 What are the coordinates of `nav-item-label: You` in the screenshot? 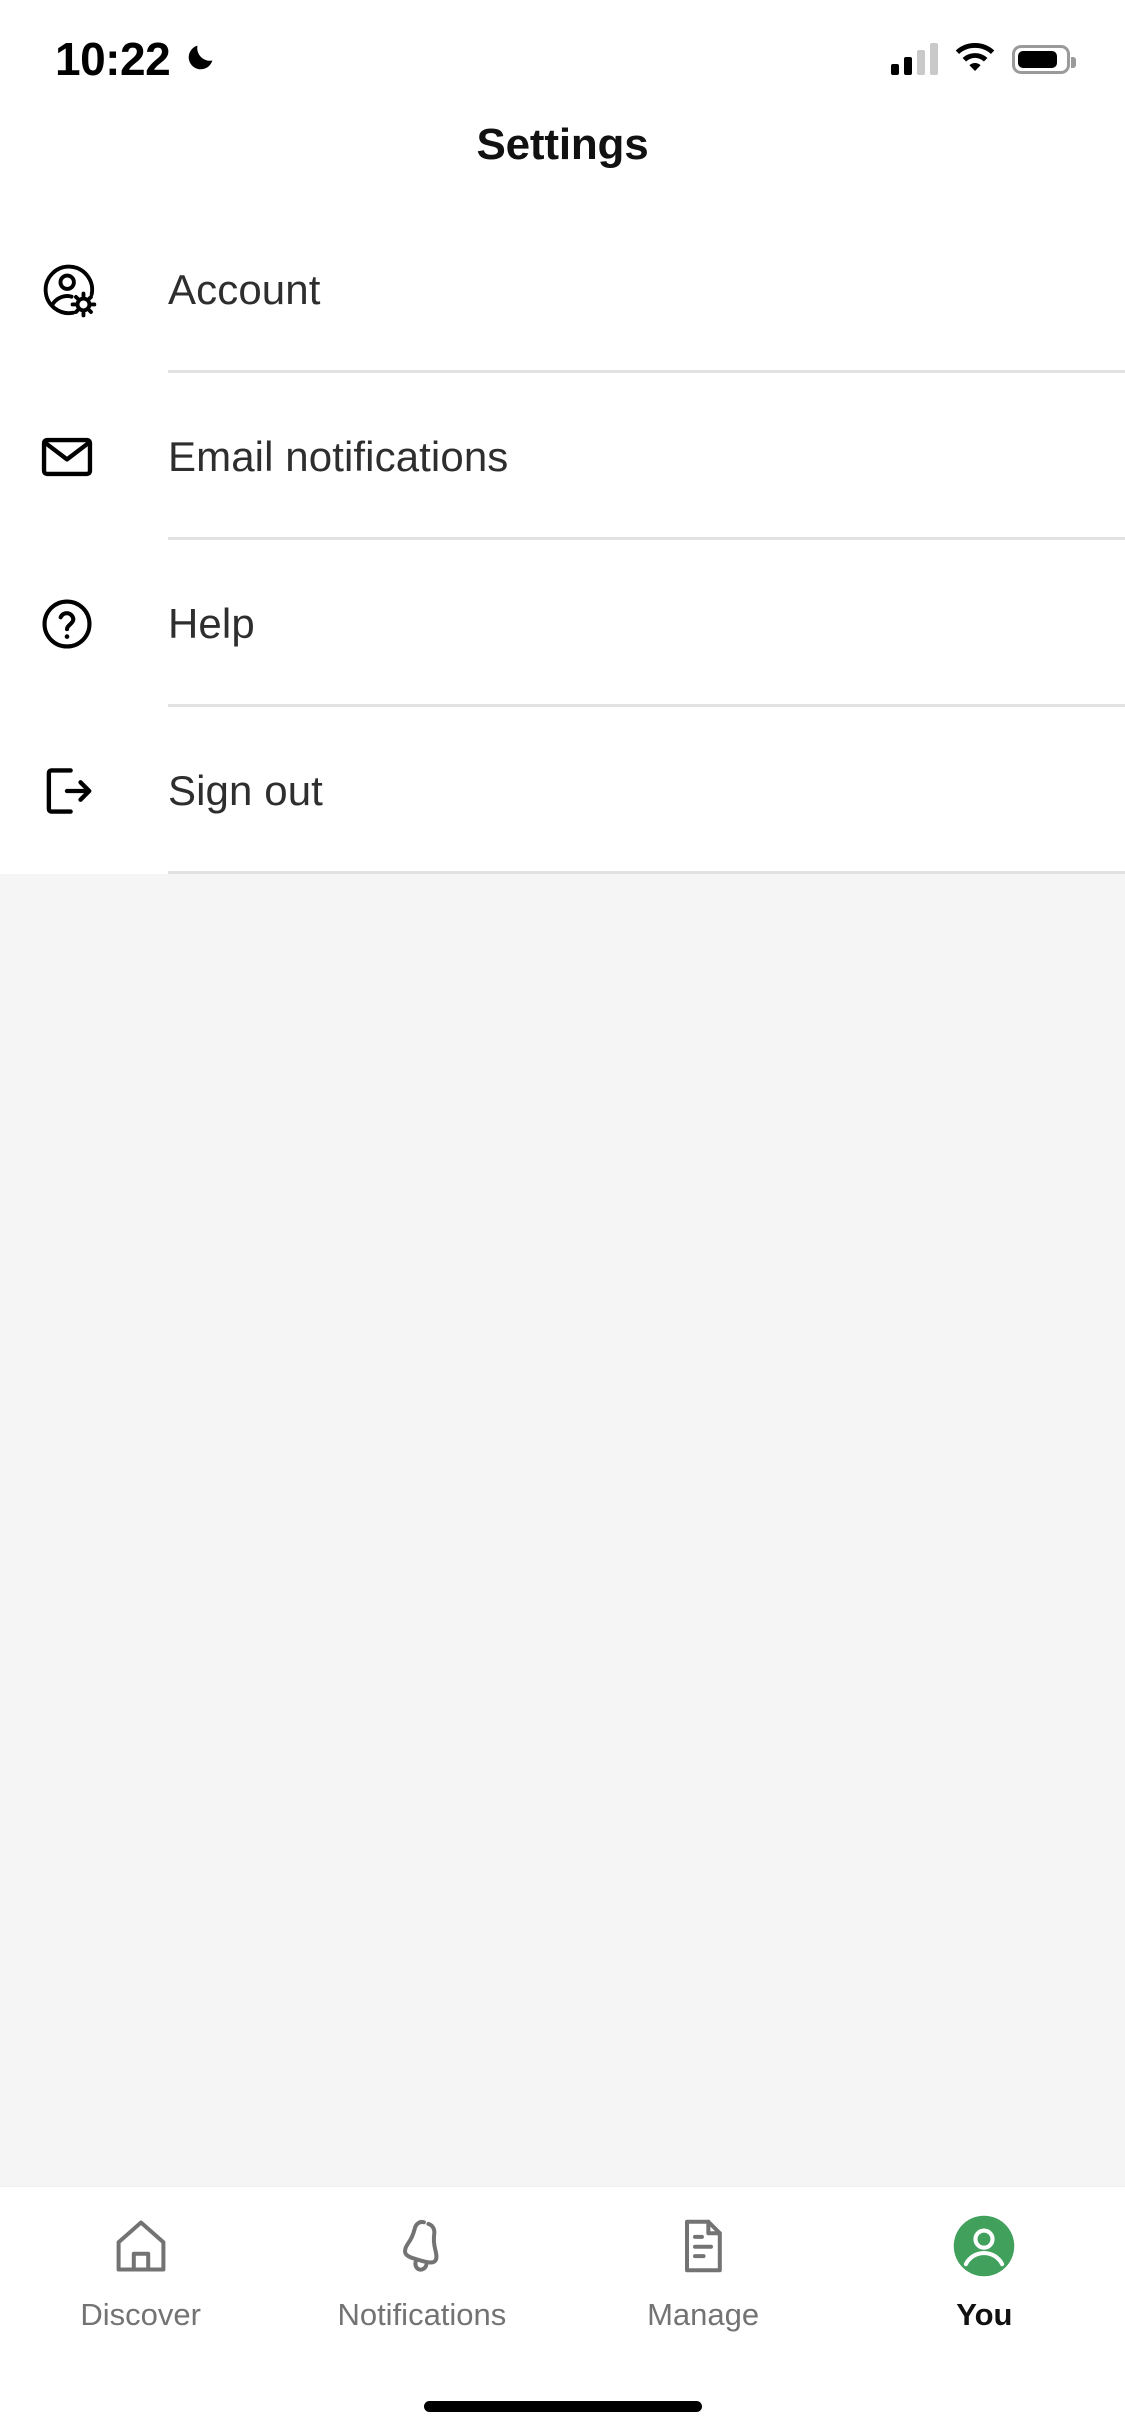 It's located at (984, 2314).